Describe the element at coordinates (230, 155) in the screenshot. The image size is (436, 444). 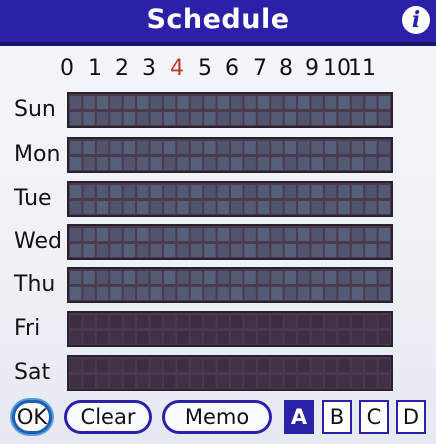
I see `day-grid-mon` at that location.